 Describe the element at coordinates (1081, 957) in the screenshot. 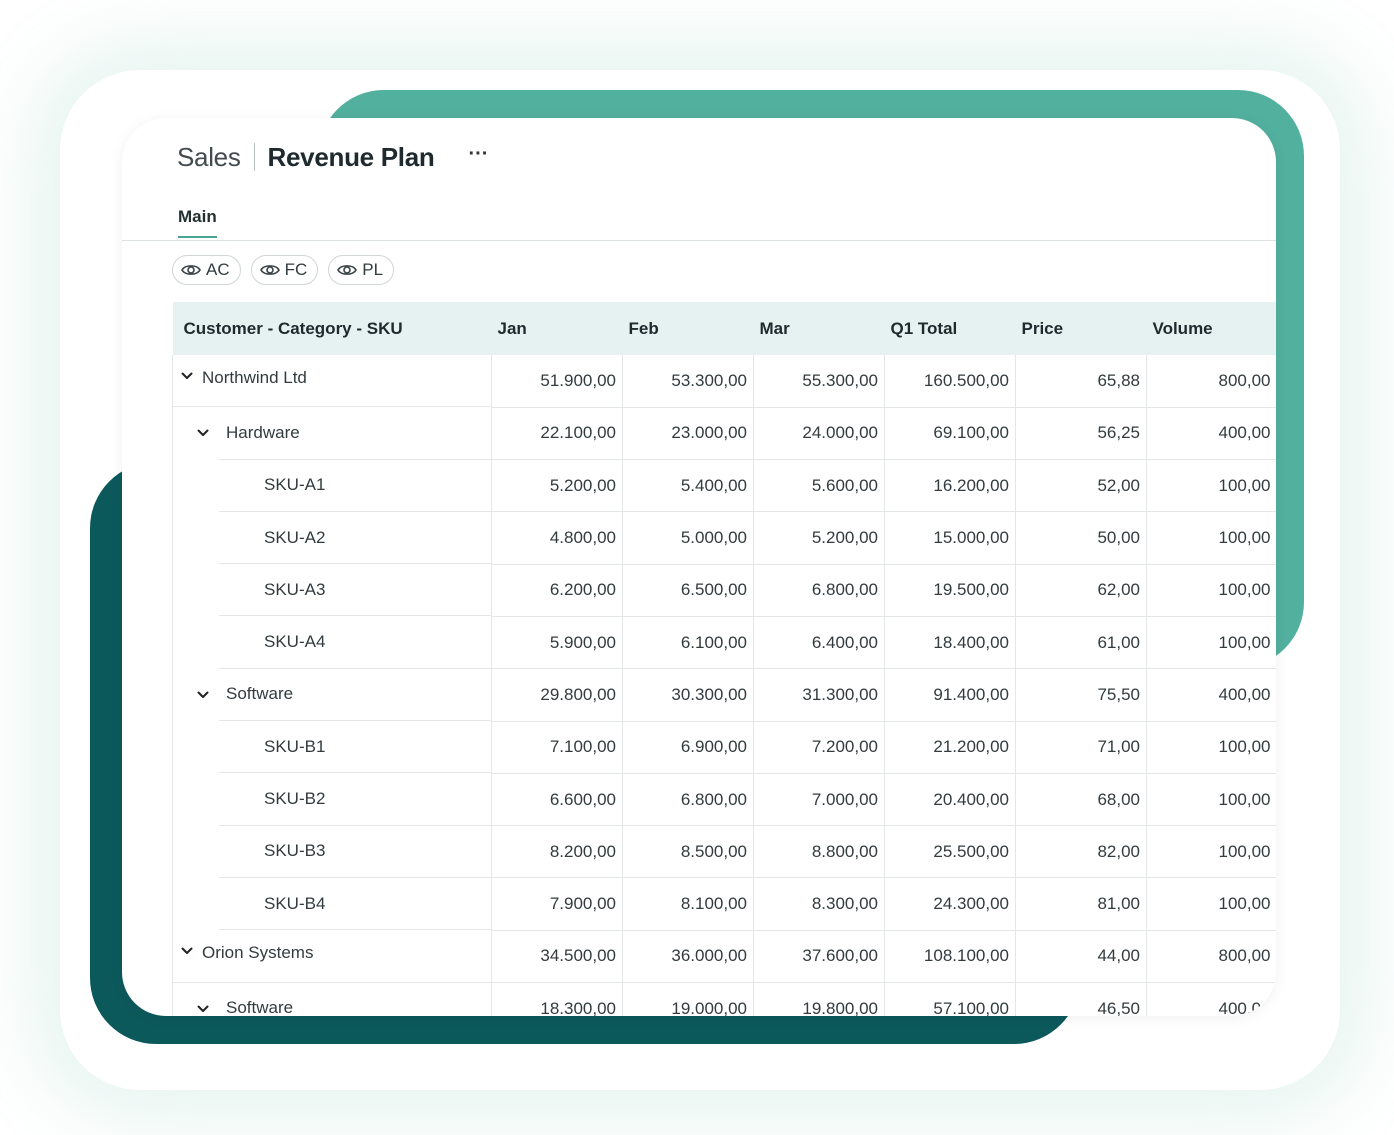

I see `value-cell: 44,00` at that location.